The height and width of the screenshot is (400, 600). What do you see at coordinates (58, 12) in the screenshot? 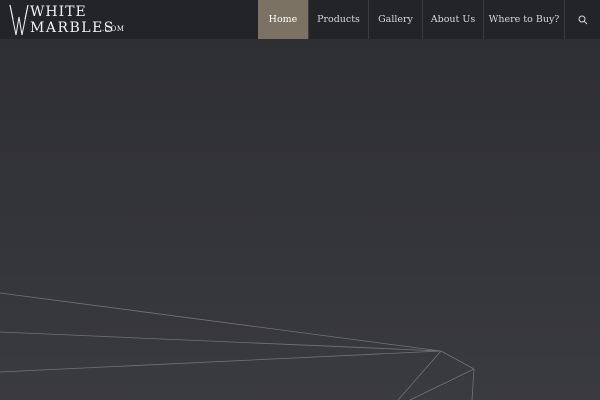
I see `logo-text-line1: WHITE` at bounding box center [58, 12].